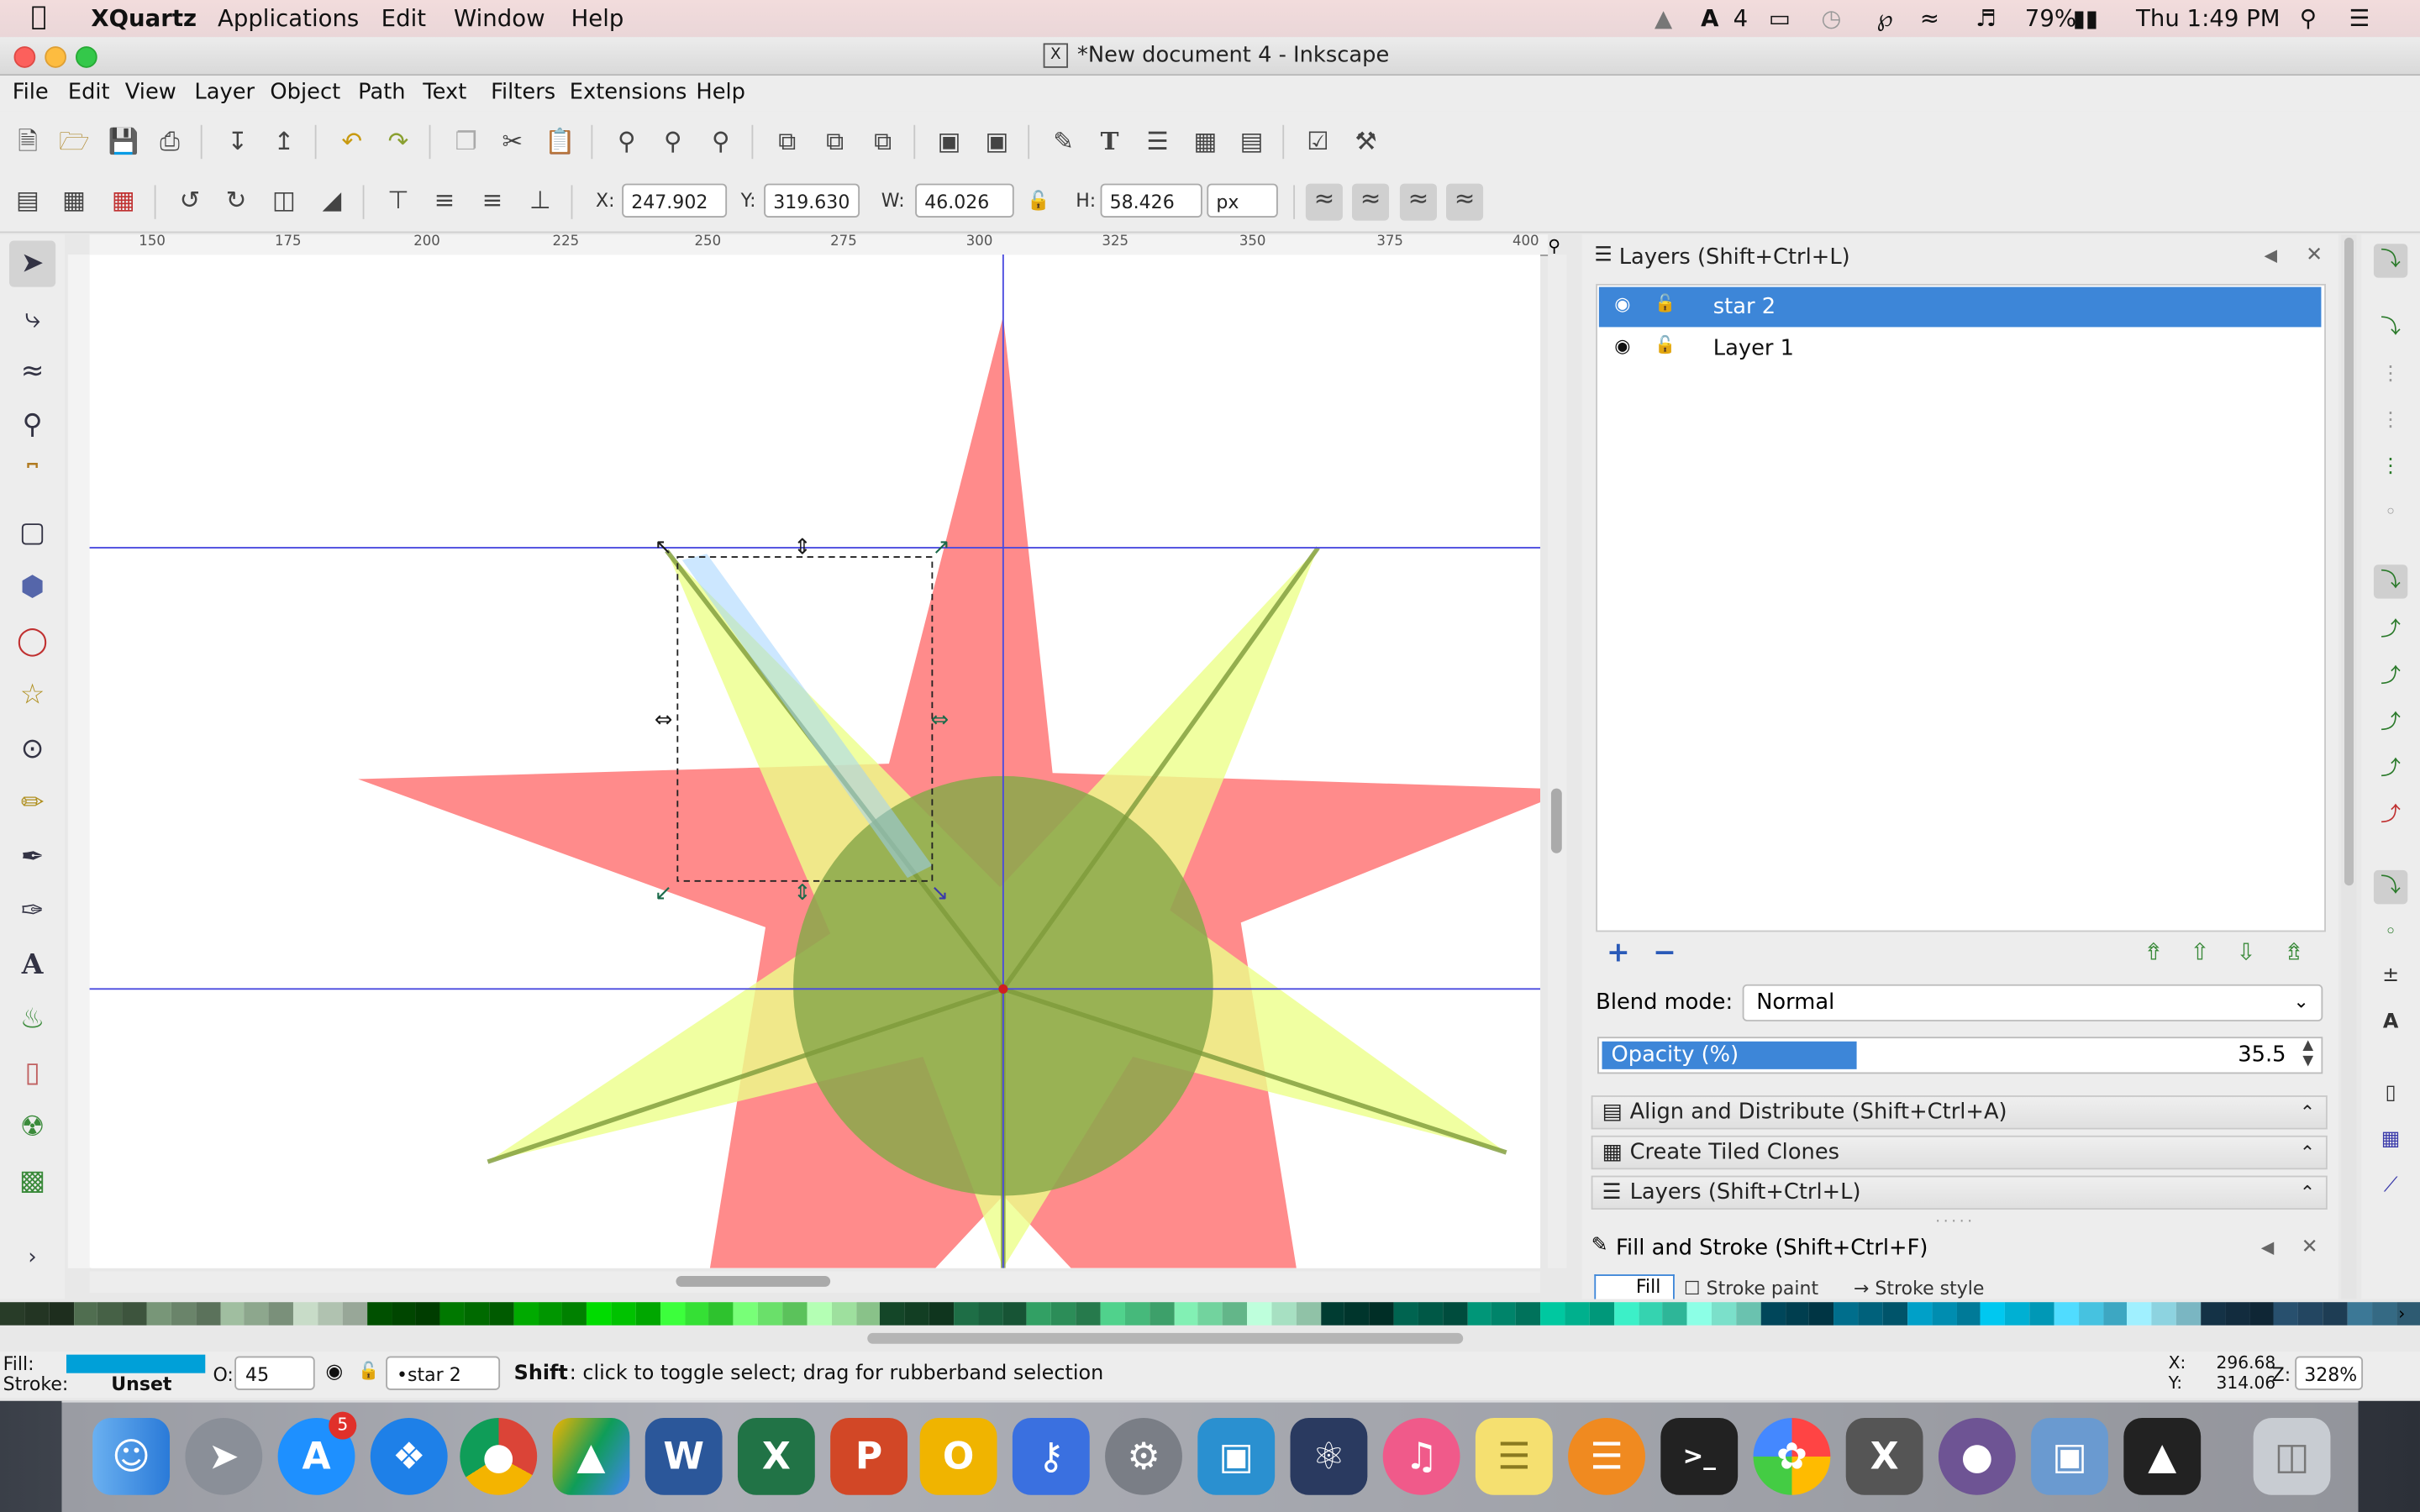 Image resolution: width=2420 pixels, height=1512 pixels. I want to click on fill-swatch, so click(136, 1363).